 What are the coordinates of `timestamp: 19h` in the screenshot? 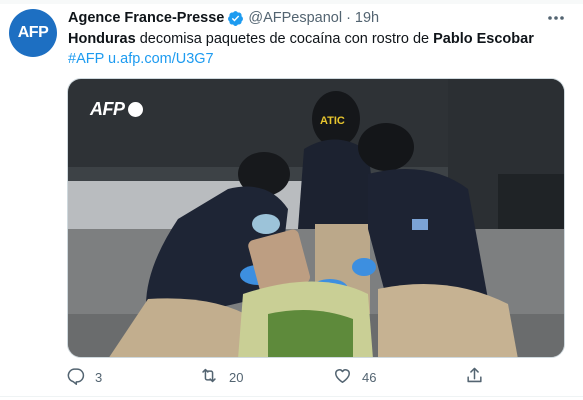 It's located at (367, 18).